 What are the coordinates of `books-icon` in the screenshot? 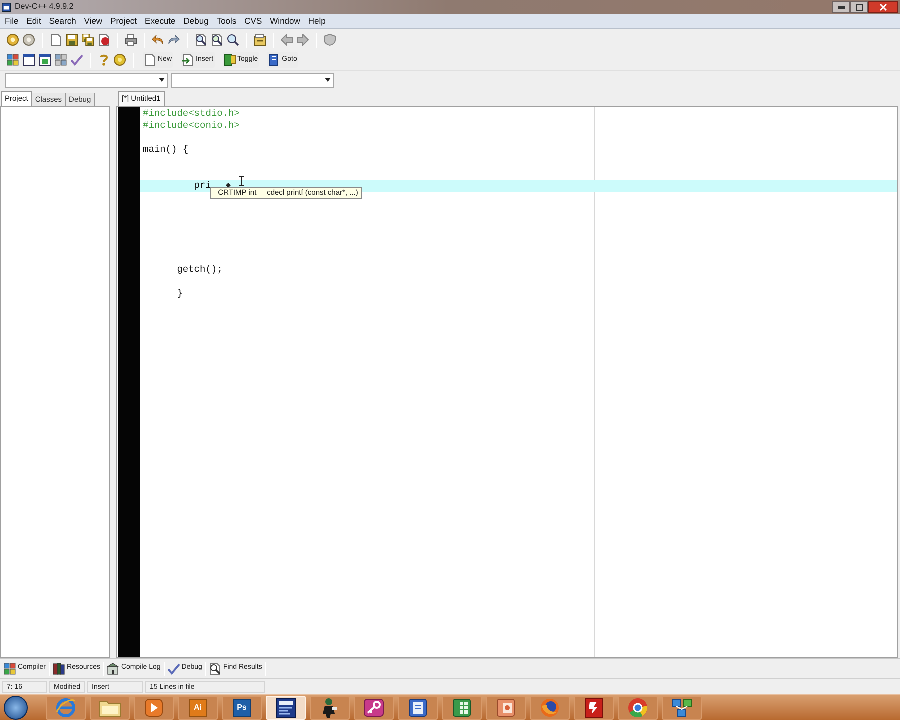 It's located at (59, 668).